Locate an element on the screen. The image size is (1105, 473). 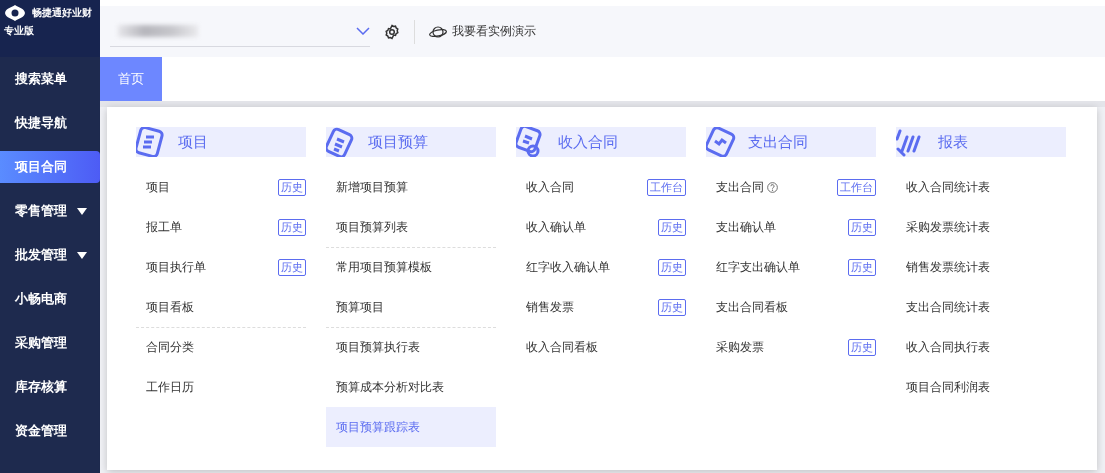
sidebar-item: 资金管理 is located at coordinates (50, 431).